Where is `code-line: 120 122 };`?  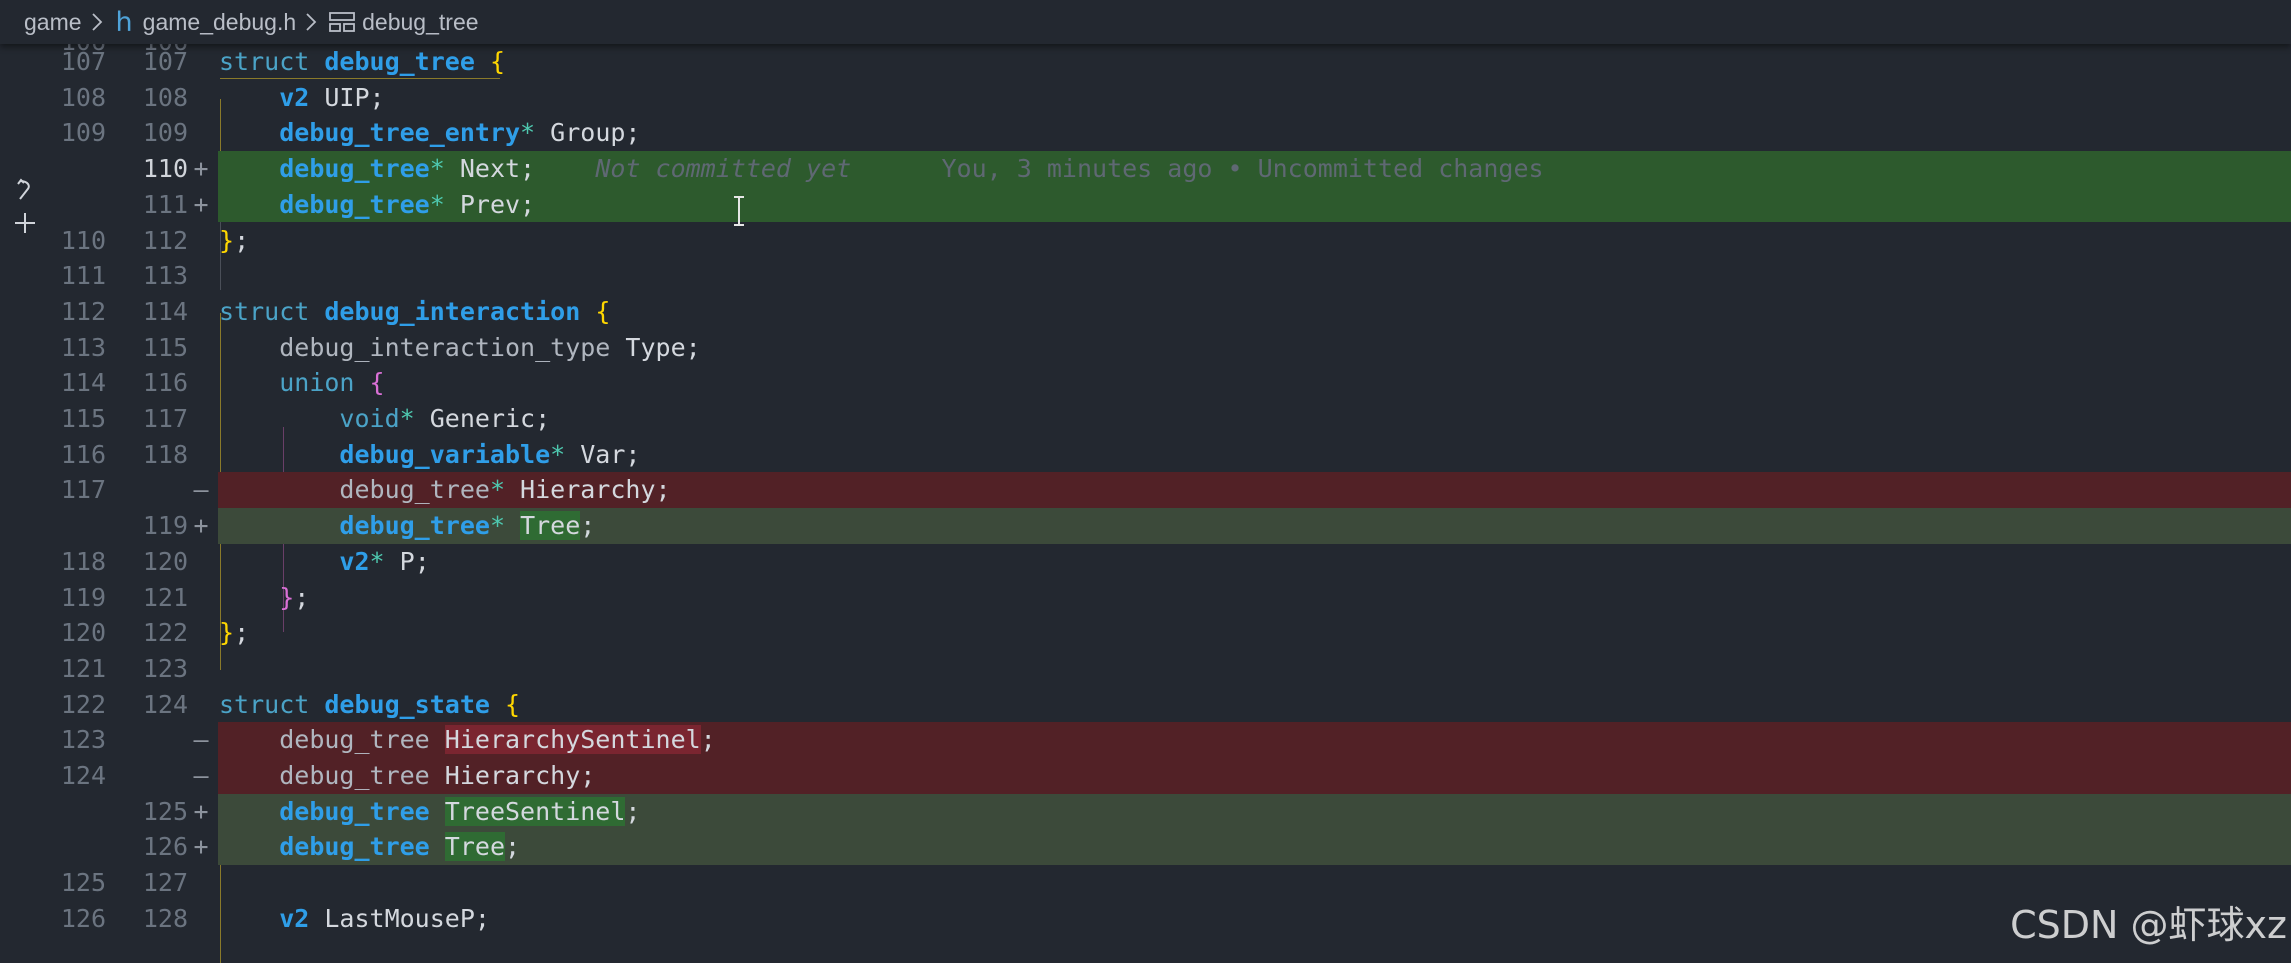 code-line: 120 122 }; is located at coordinates (1145, 633).